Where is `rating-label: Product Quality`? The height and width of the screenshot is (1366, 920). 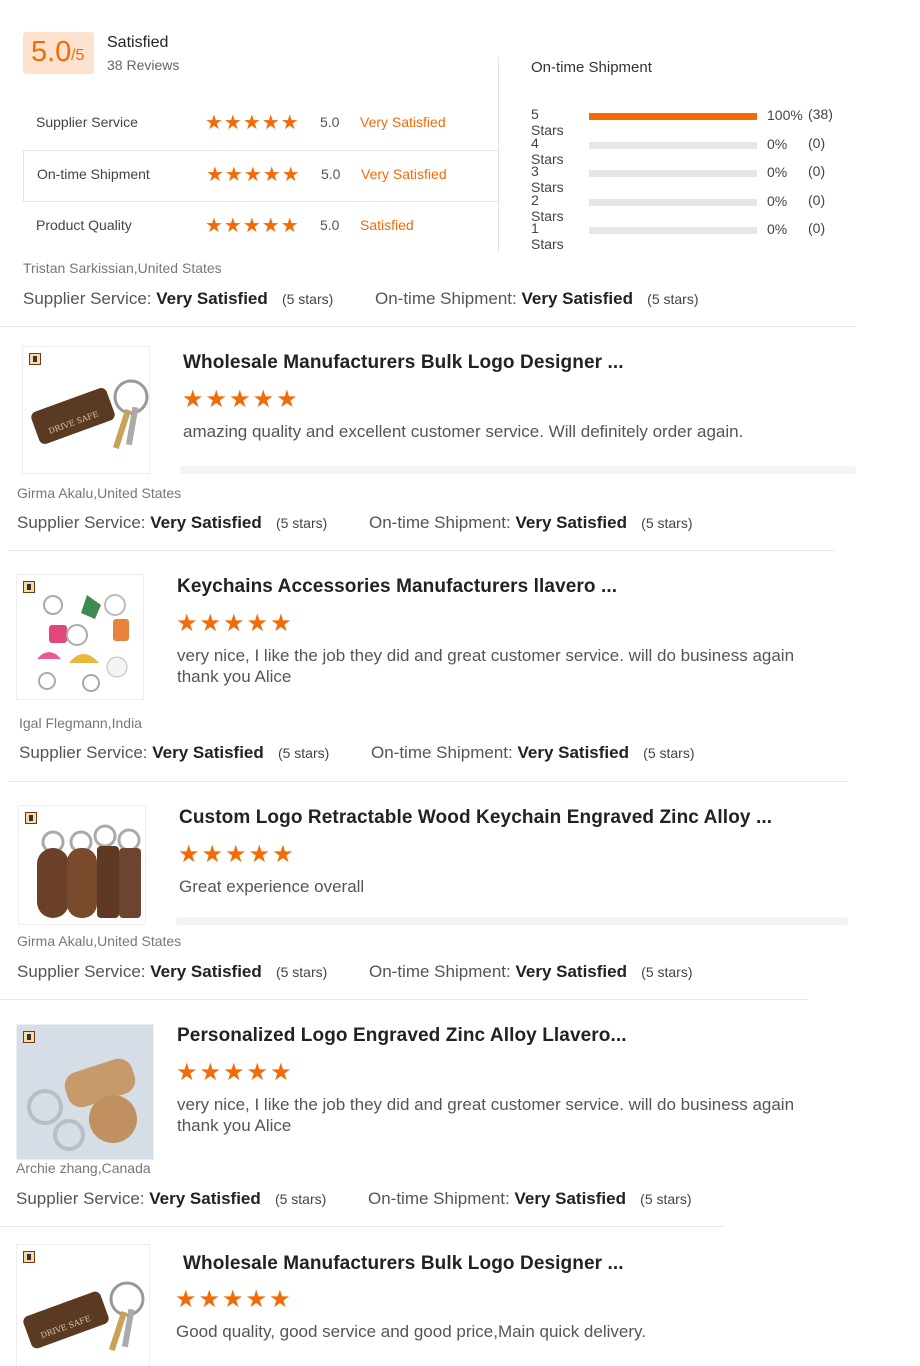
rating-label: Product Quality is located at coordinates (84, 225).